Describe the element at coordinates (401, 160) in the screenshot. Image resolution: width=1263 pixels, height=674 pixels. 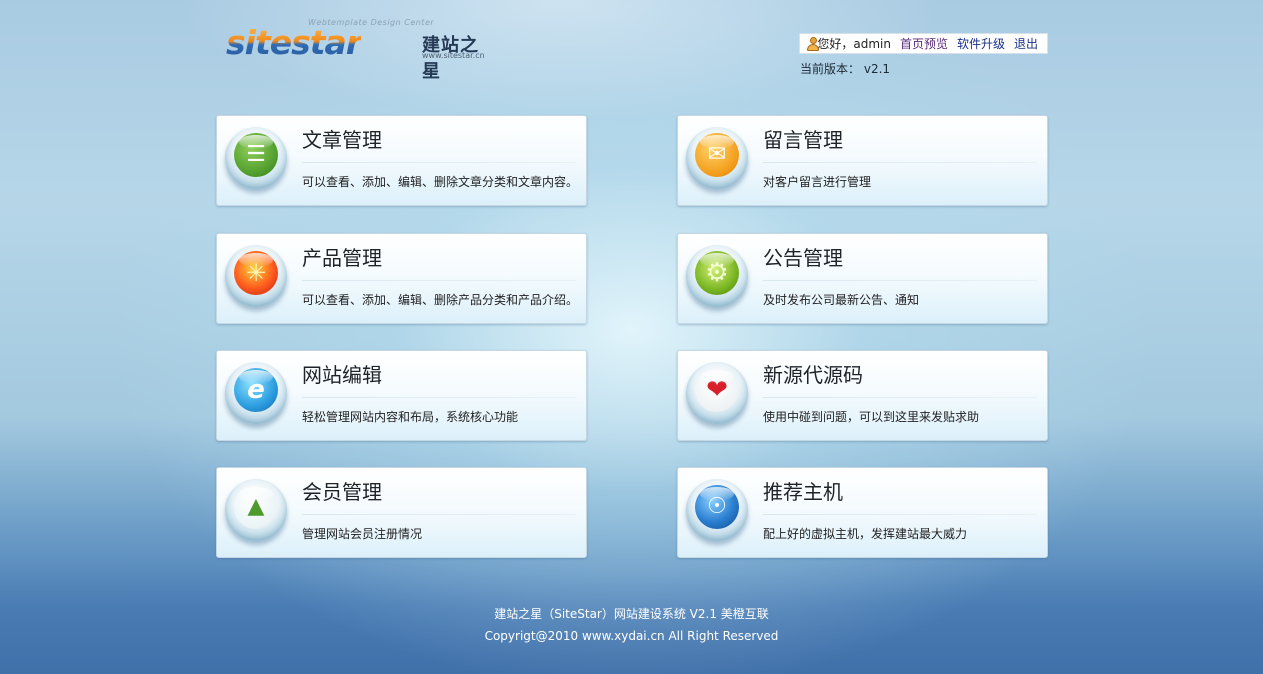
I see `card-article-management: ☰ 文章管理 可以查看、添加、编辑、删除文章分类和文章内容。` at that location.